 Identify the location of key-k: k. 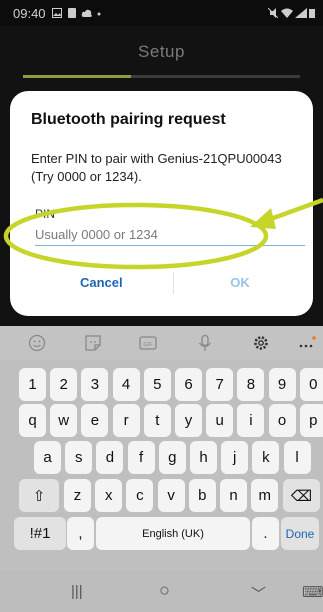
(266, 457).